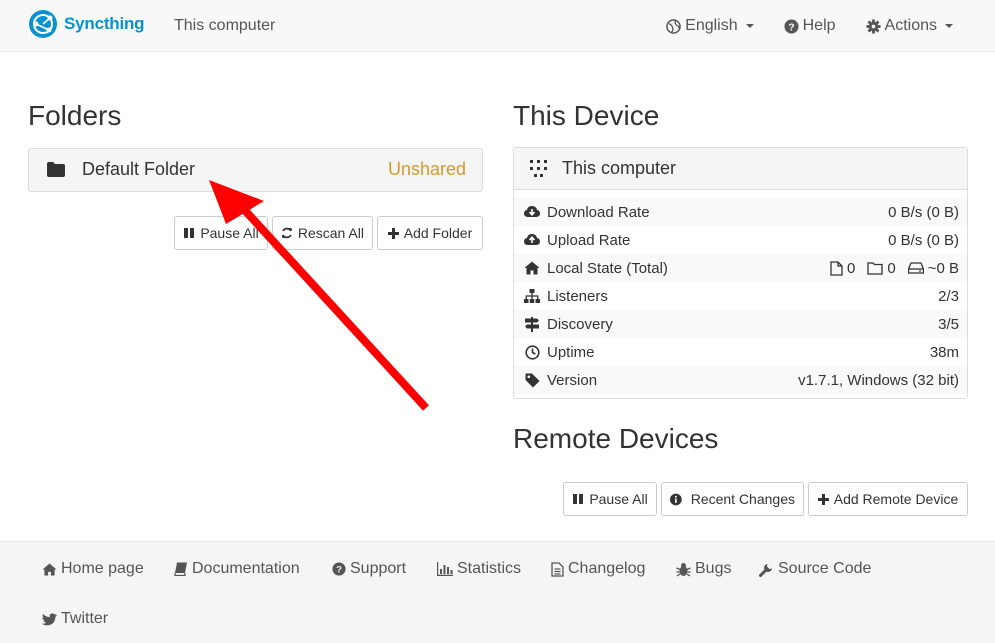 The height and width of the screenshot is (643, 995). What do you see at coordinates (878, 380) in the screenshot?
I see `stat-value: v1.7.1, Windows (32 bit)` at bounding box center [878, 380].